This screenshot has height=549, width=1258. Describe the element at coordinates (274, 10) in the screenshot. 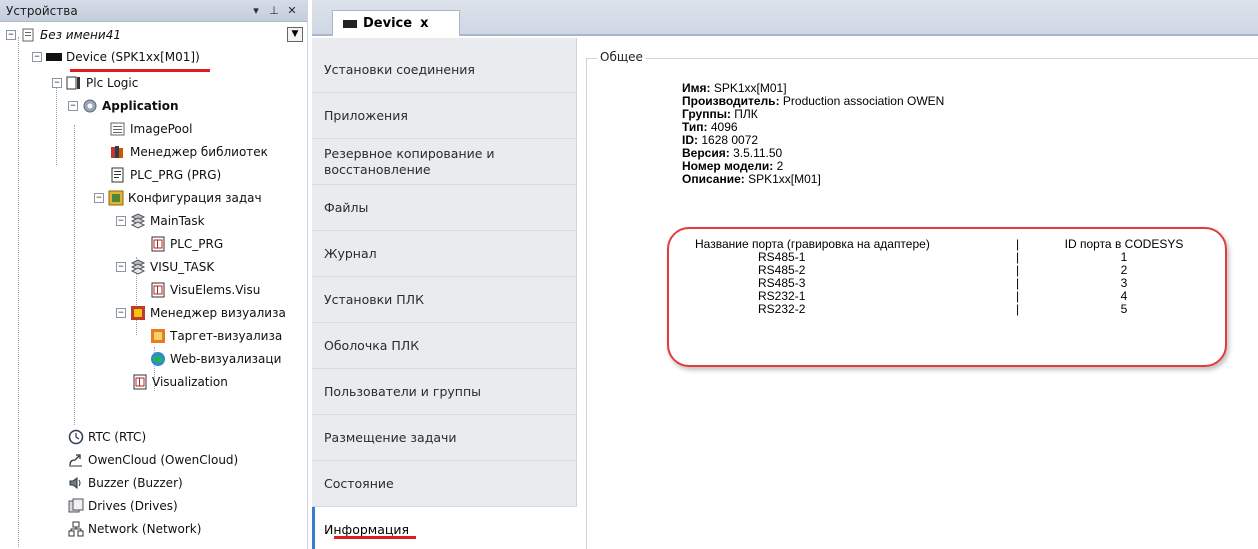

I see `pin-icon: ⊥` at that location.